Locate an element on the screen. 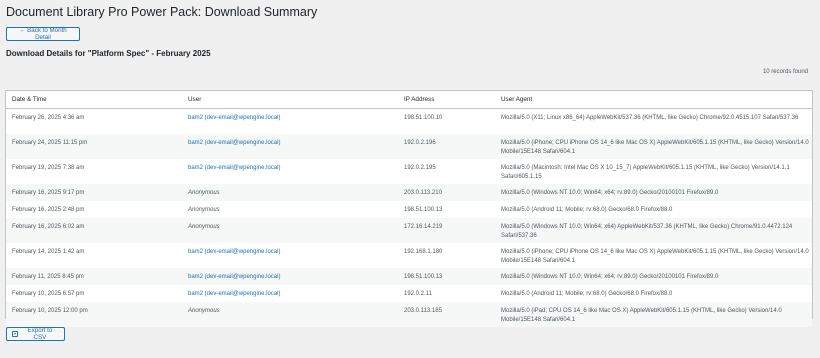 The image size is (820, 358). column-header-user-agent: User Agent is located at coordinates (517, 99).